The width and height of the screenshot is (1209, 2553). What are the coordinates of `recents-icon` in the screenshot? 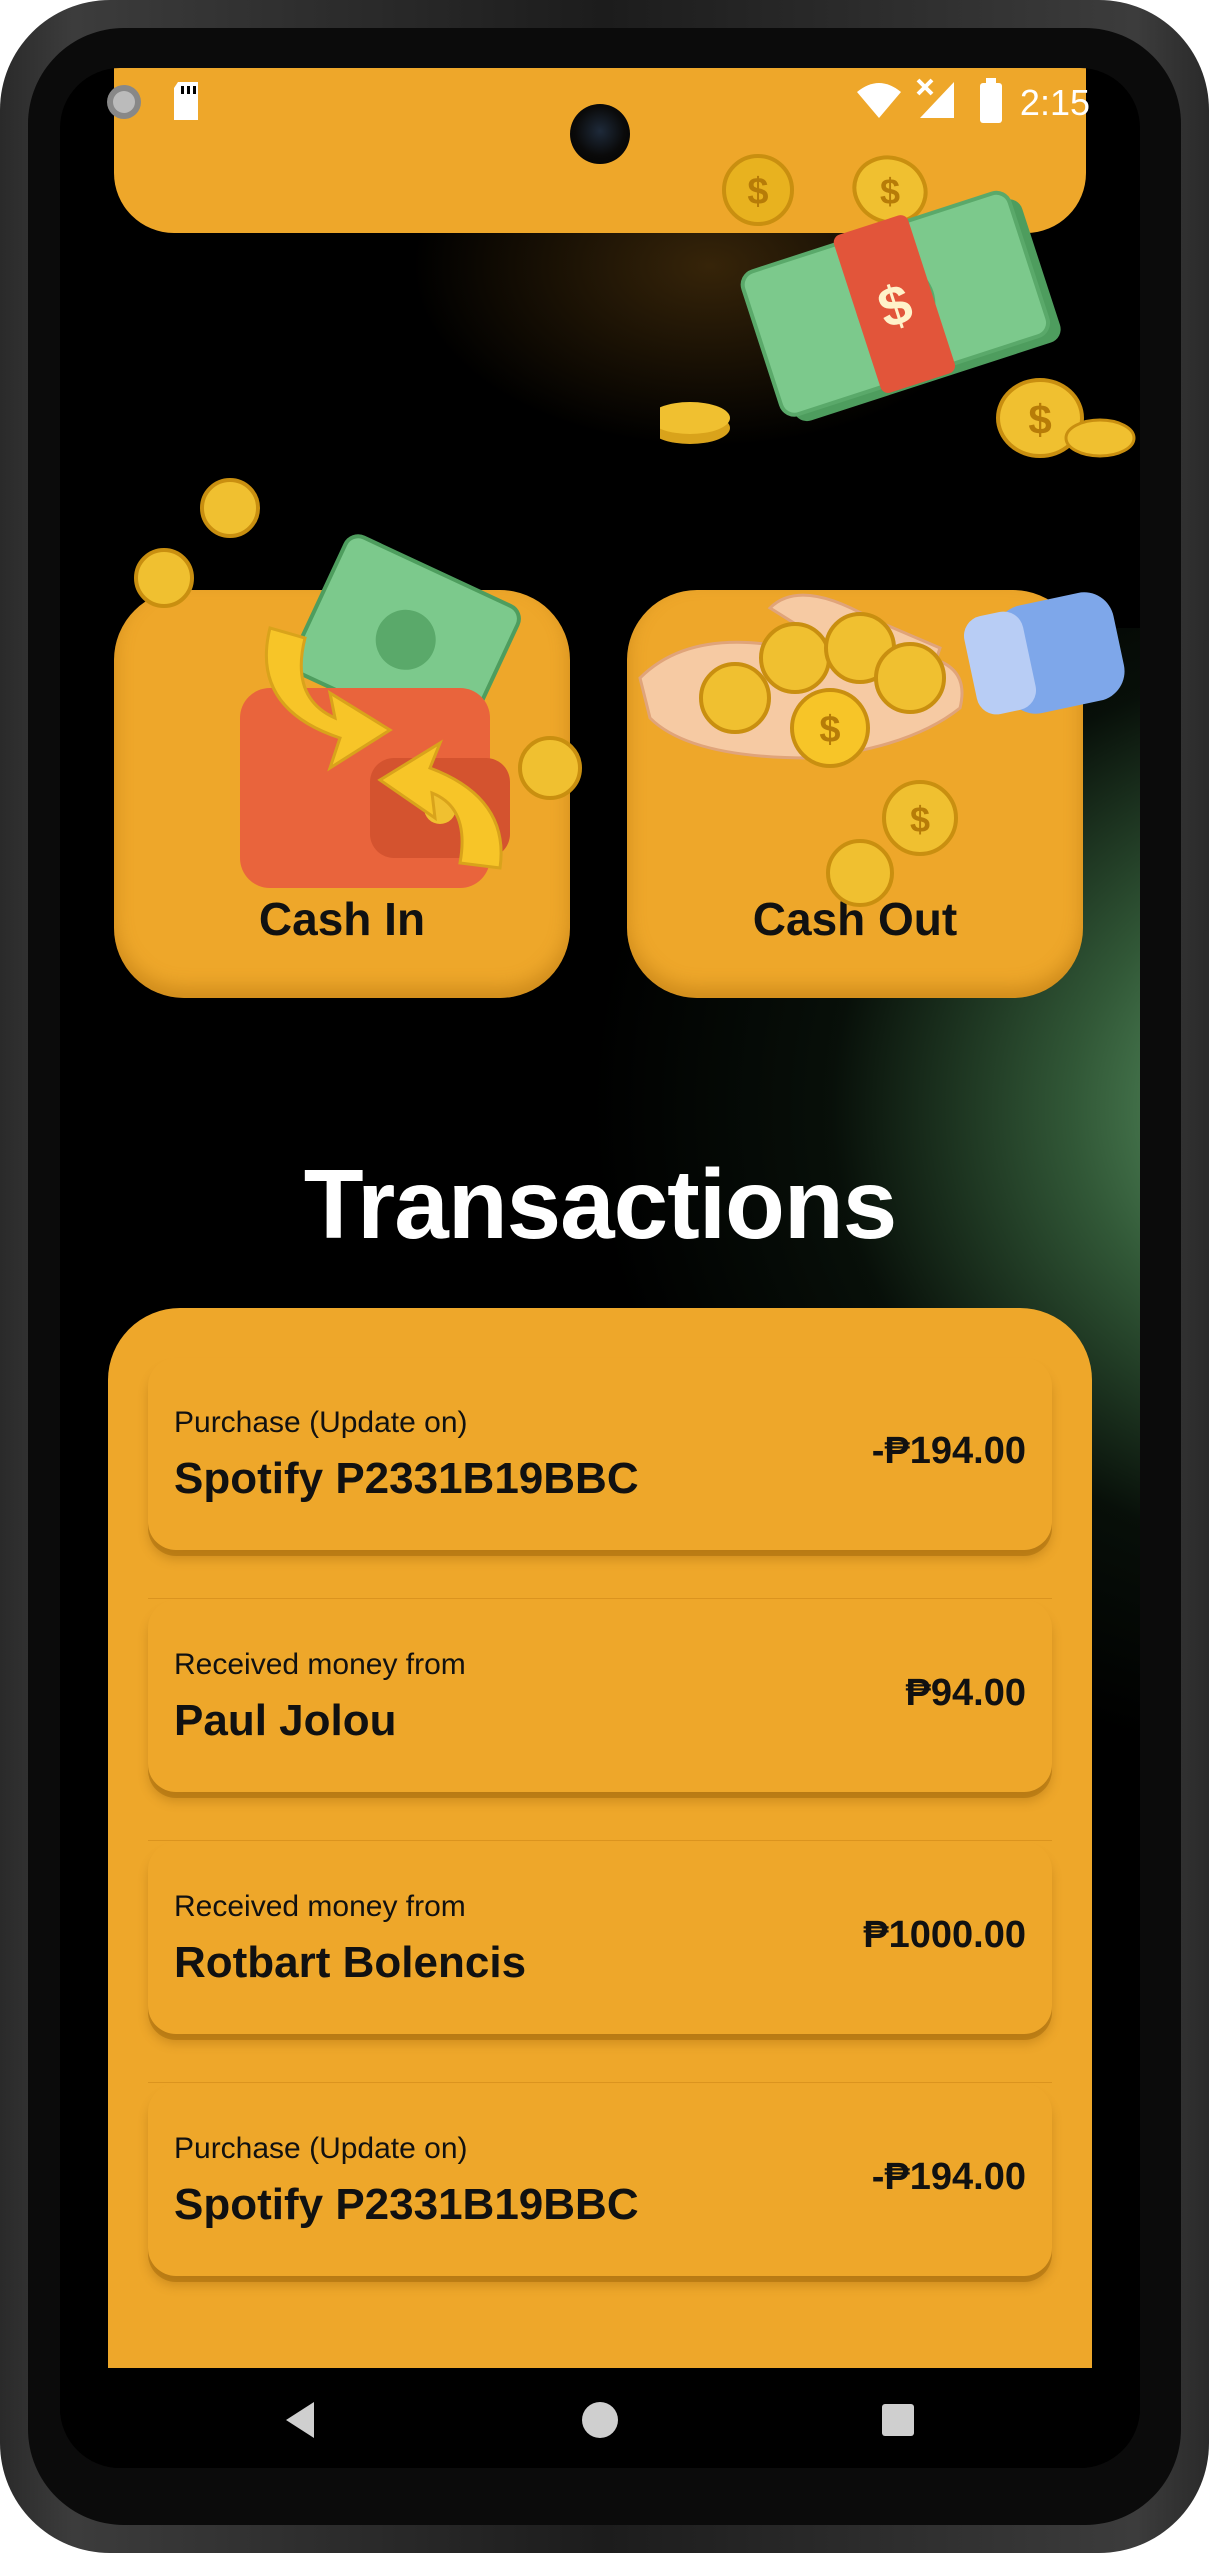 It's located at (898, 2420).